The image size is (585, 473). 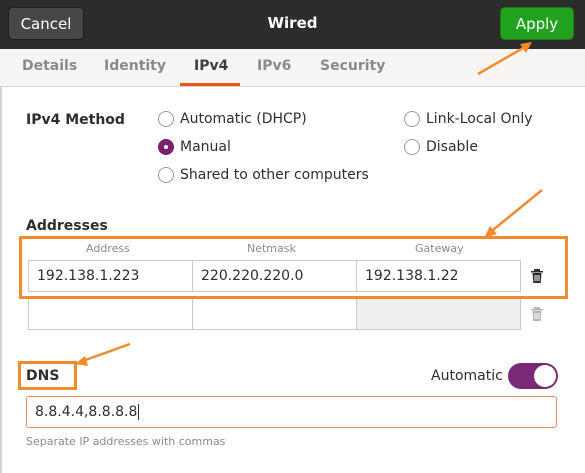 I want to click on address-input-empty, so click(x=110, y=314).